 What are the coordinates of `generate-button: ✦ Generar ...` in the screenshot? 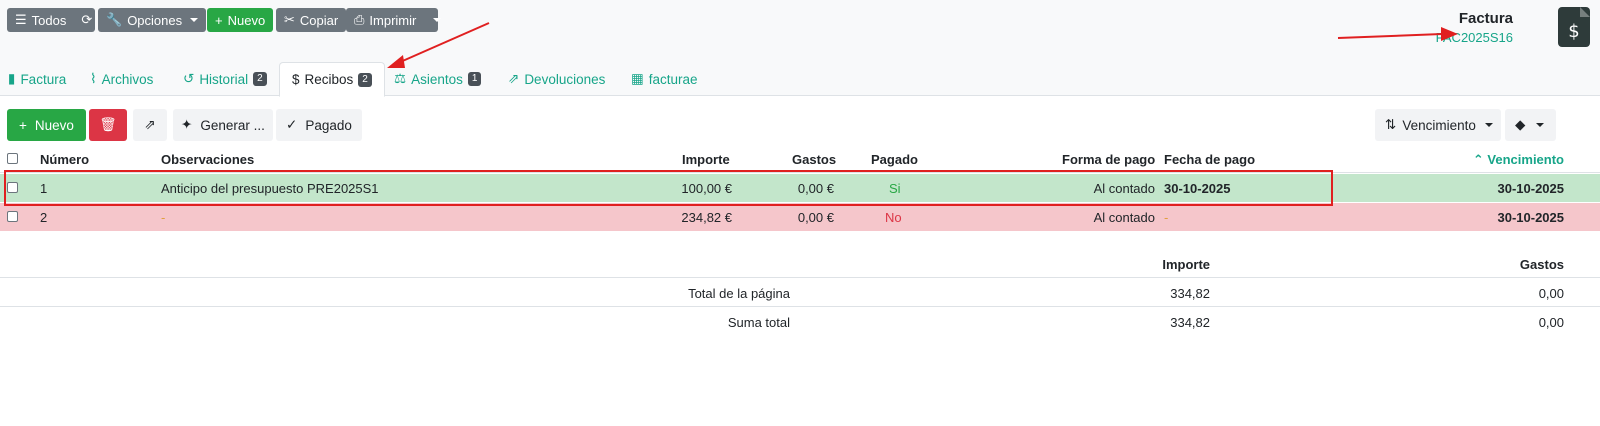 It's located at (223, 125).